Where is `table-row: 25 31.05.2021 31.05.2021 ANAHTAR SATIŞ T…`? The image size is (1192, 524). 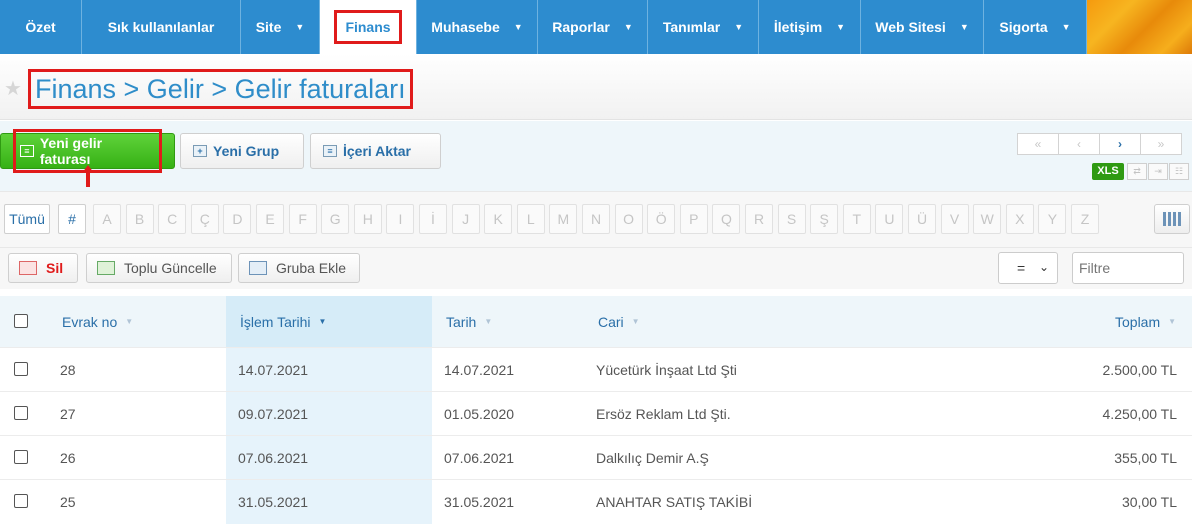
table-row: 25 31.05.2021 31.05.2021 ANAHTAR SATIŞ T… is located at coordinates (596, 501).